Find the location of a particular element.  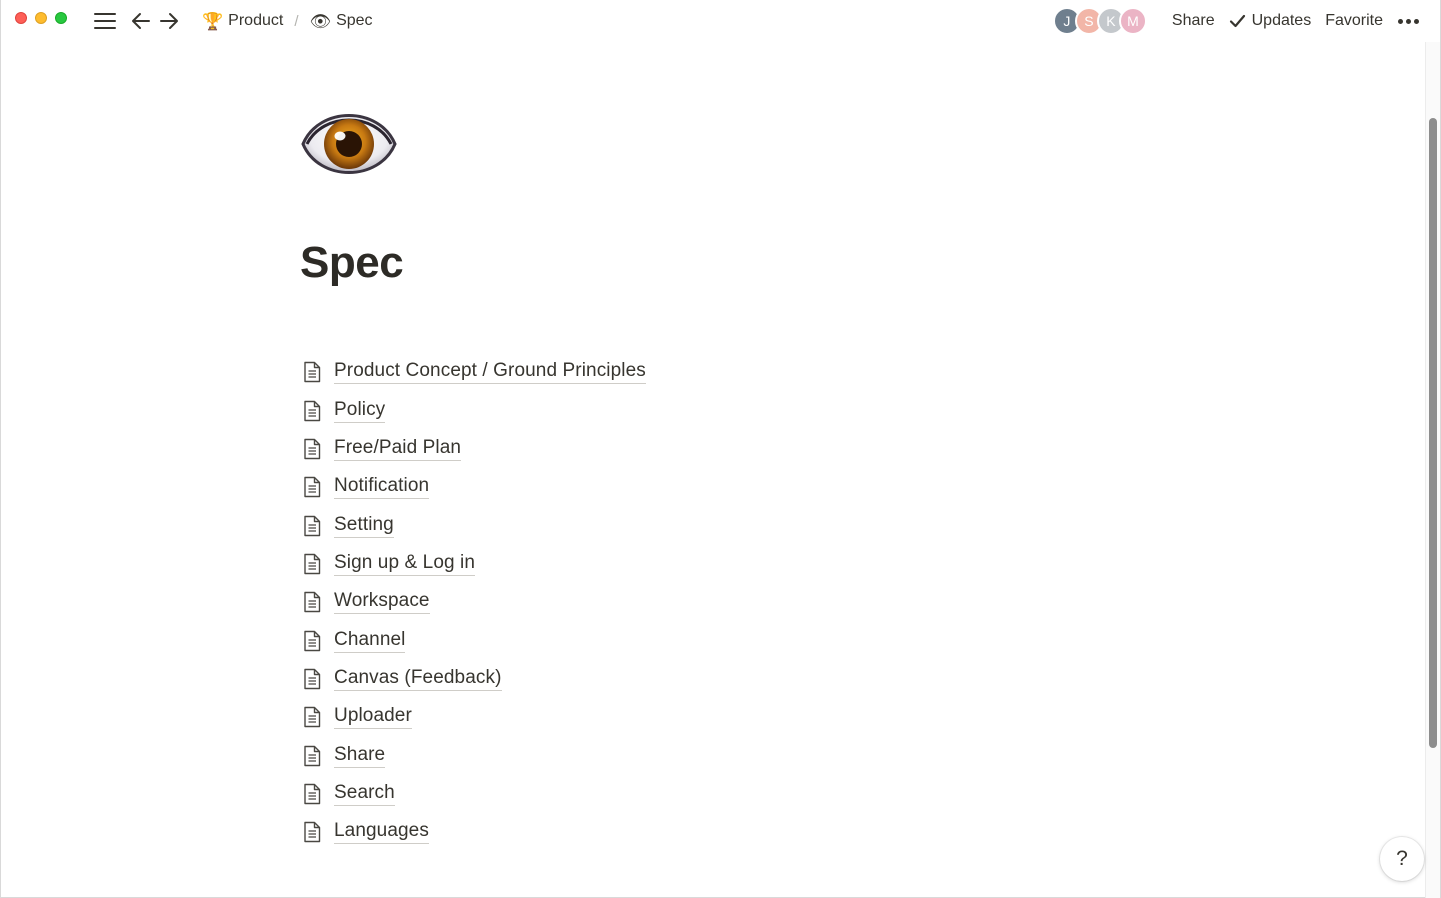

avatar: M is located at coordinates (1132, 21).